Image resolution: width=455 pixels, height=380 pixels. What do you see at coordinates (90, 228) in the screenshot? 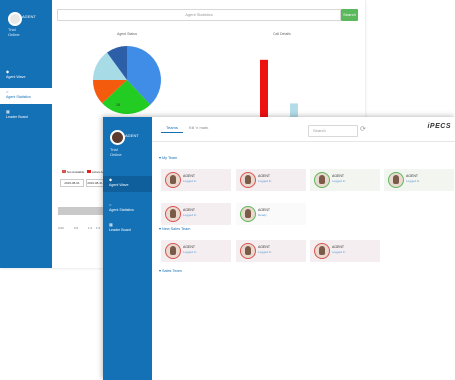
I see `axis-tick: 1.0` at bounding box center [90, 228].